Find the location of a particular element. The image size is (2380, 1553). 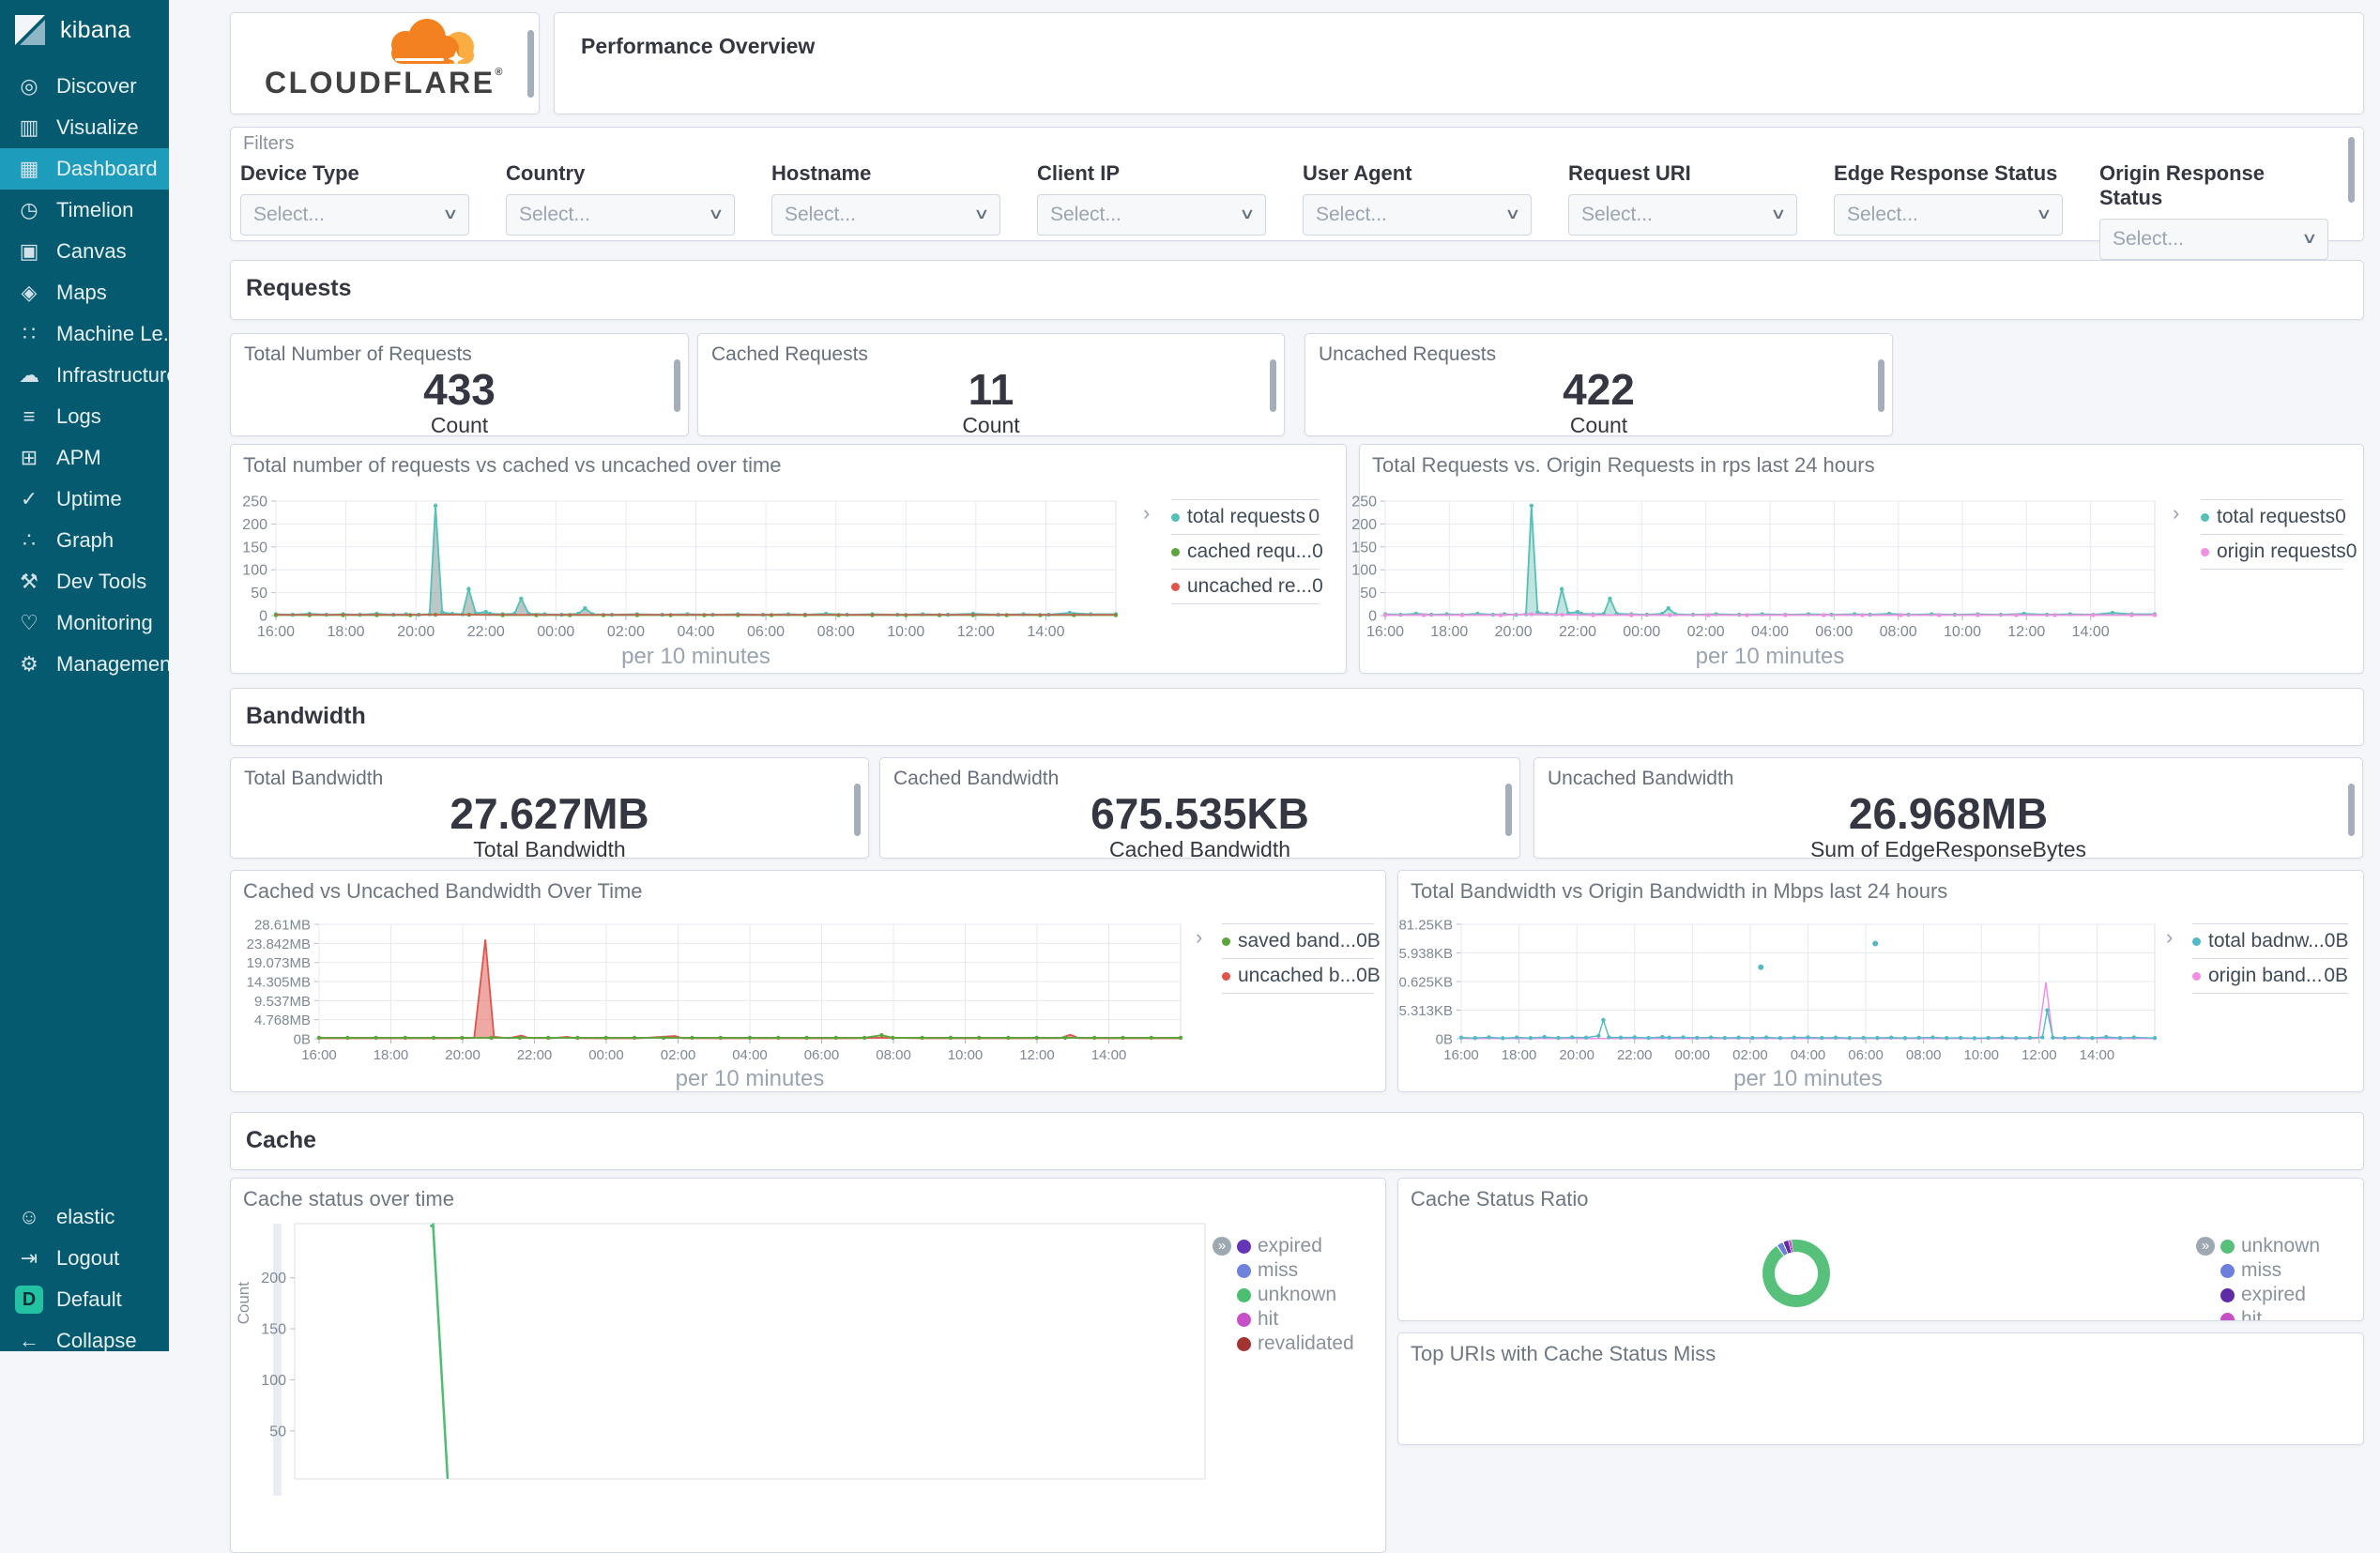

sidebar-item-management: ⚙ Management is located at coordinates (85, 665).